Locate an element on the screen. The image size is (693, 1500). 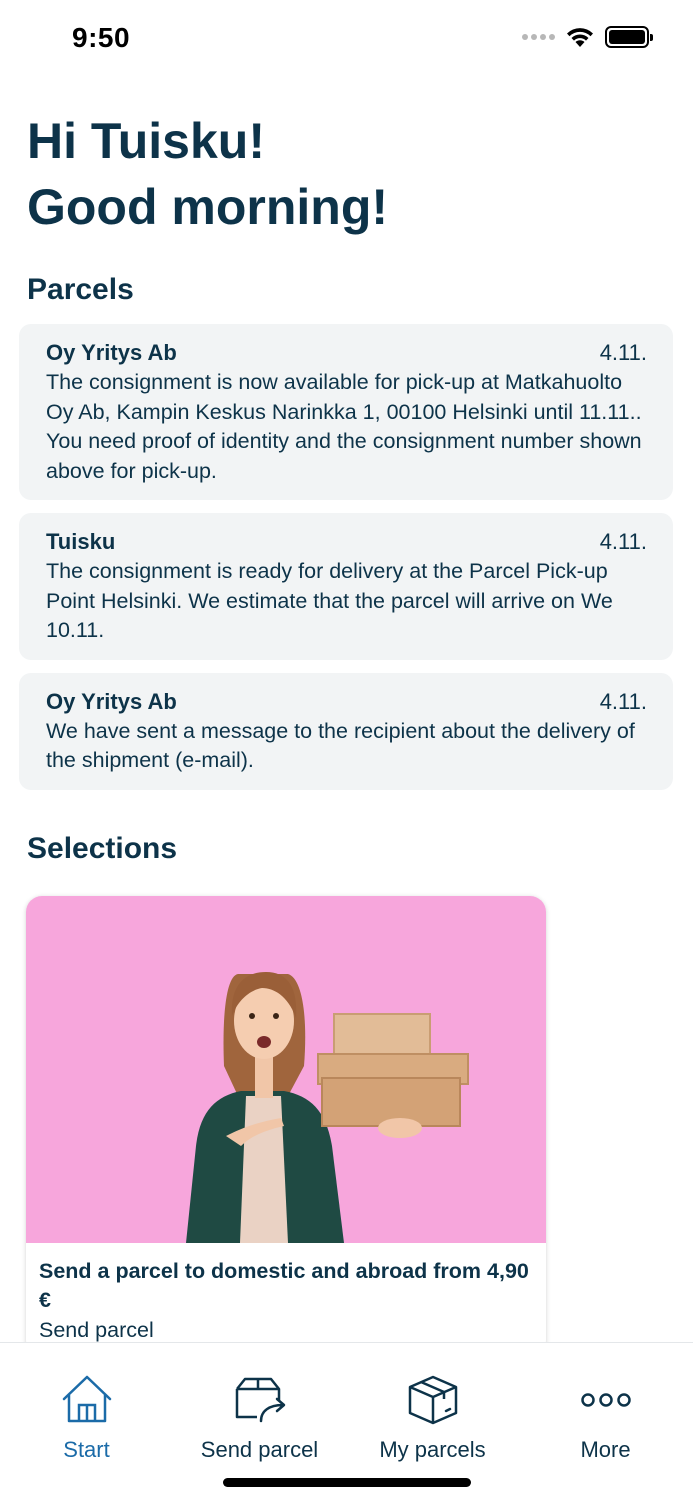
greeting-line-2: Good morning! is located at coordinates (208, 207).